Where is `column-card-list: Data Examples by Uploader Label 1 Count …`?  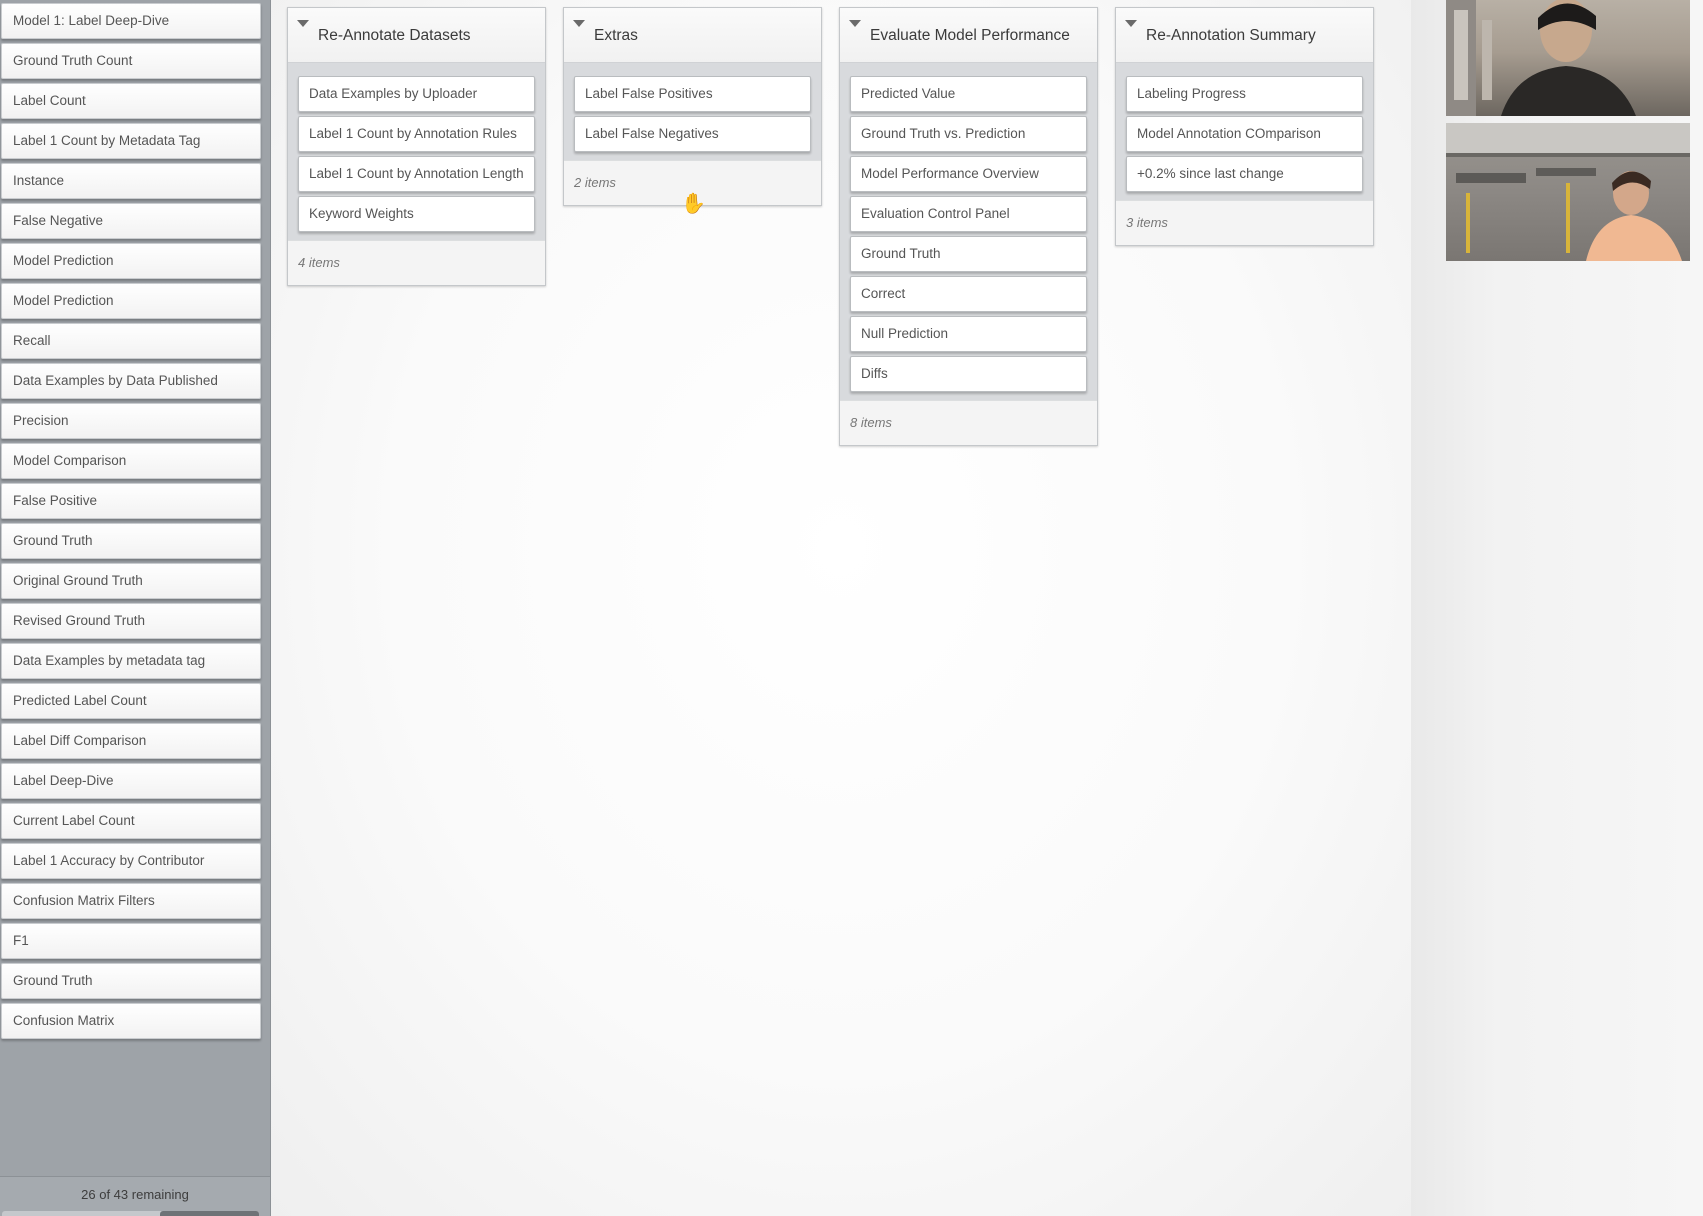
column-card-list: Data Examples by Uploader Label 1 Count … is located at coordinates (416, 151).